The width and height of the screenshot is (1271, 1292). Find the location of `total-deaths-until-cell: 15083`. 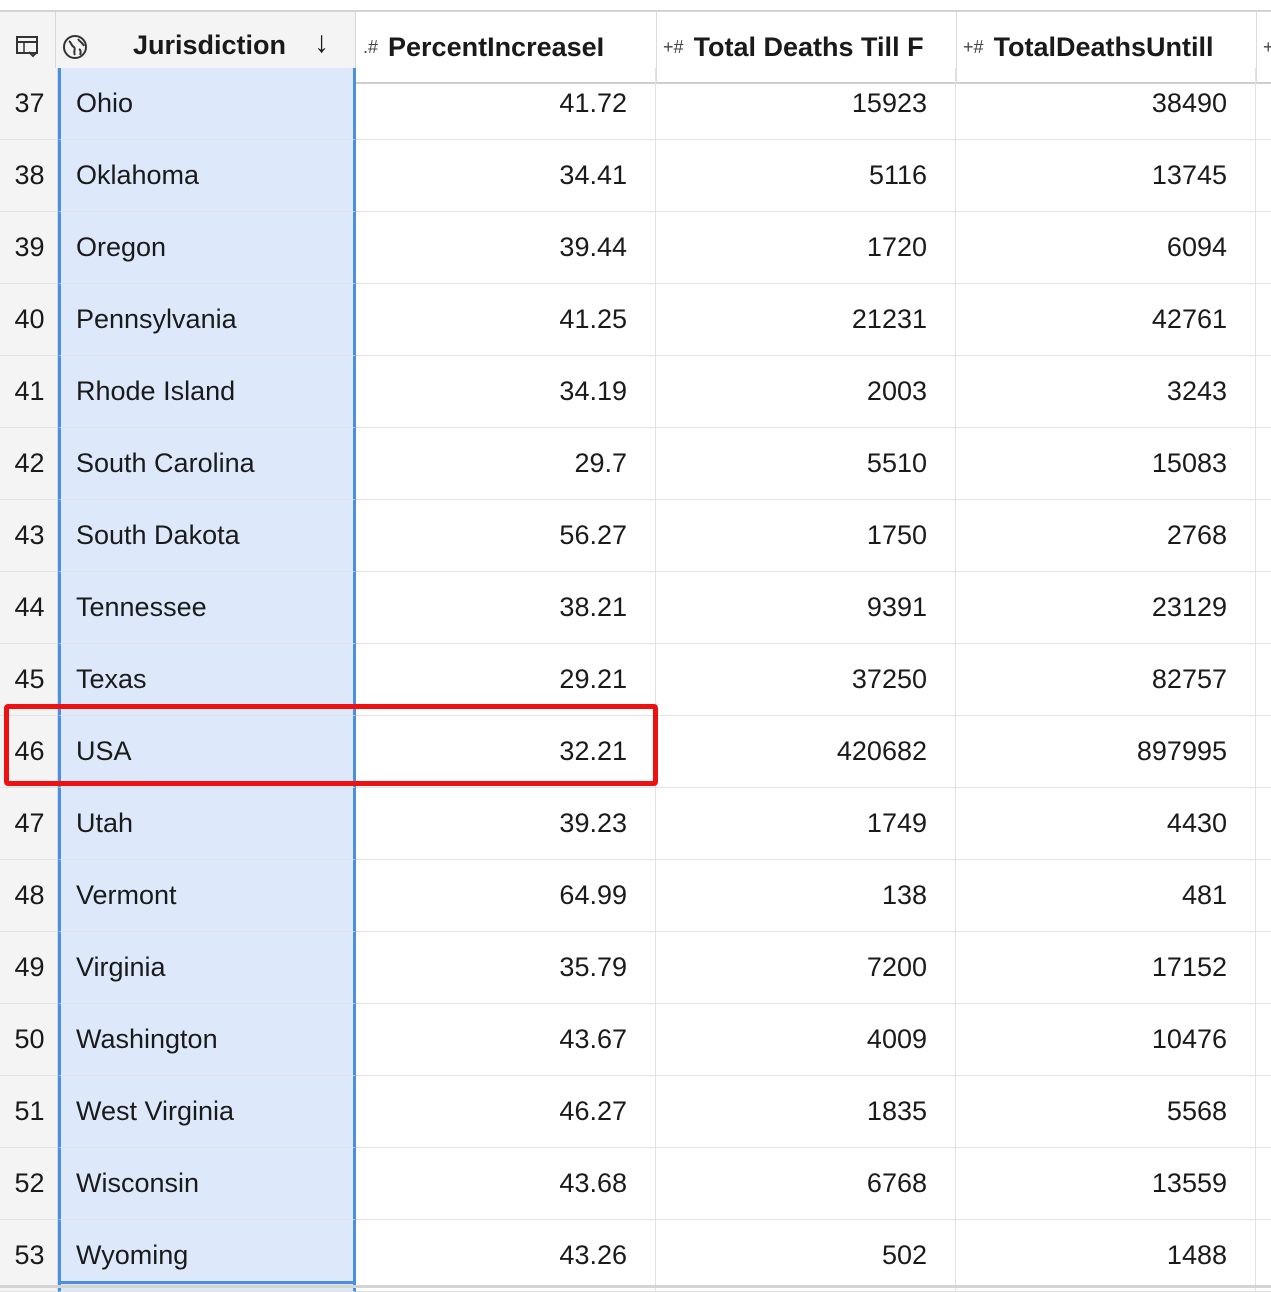

total-deaths-until-cell: 15083 is located at coordinates (1106, 464).